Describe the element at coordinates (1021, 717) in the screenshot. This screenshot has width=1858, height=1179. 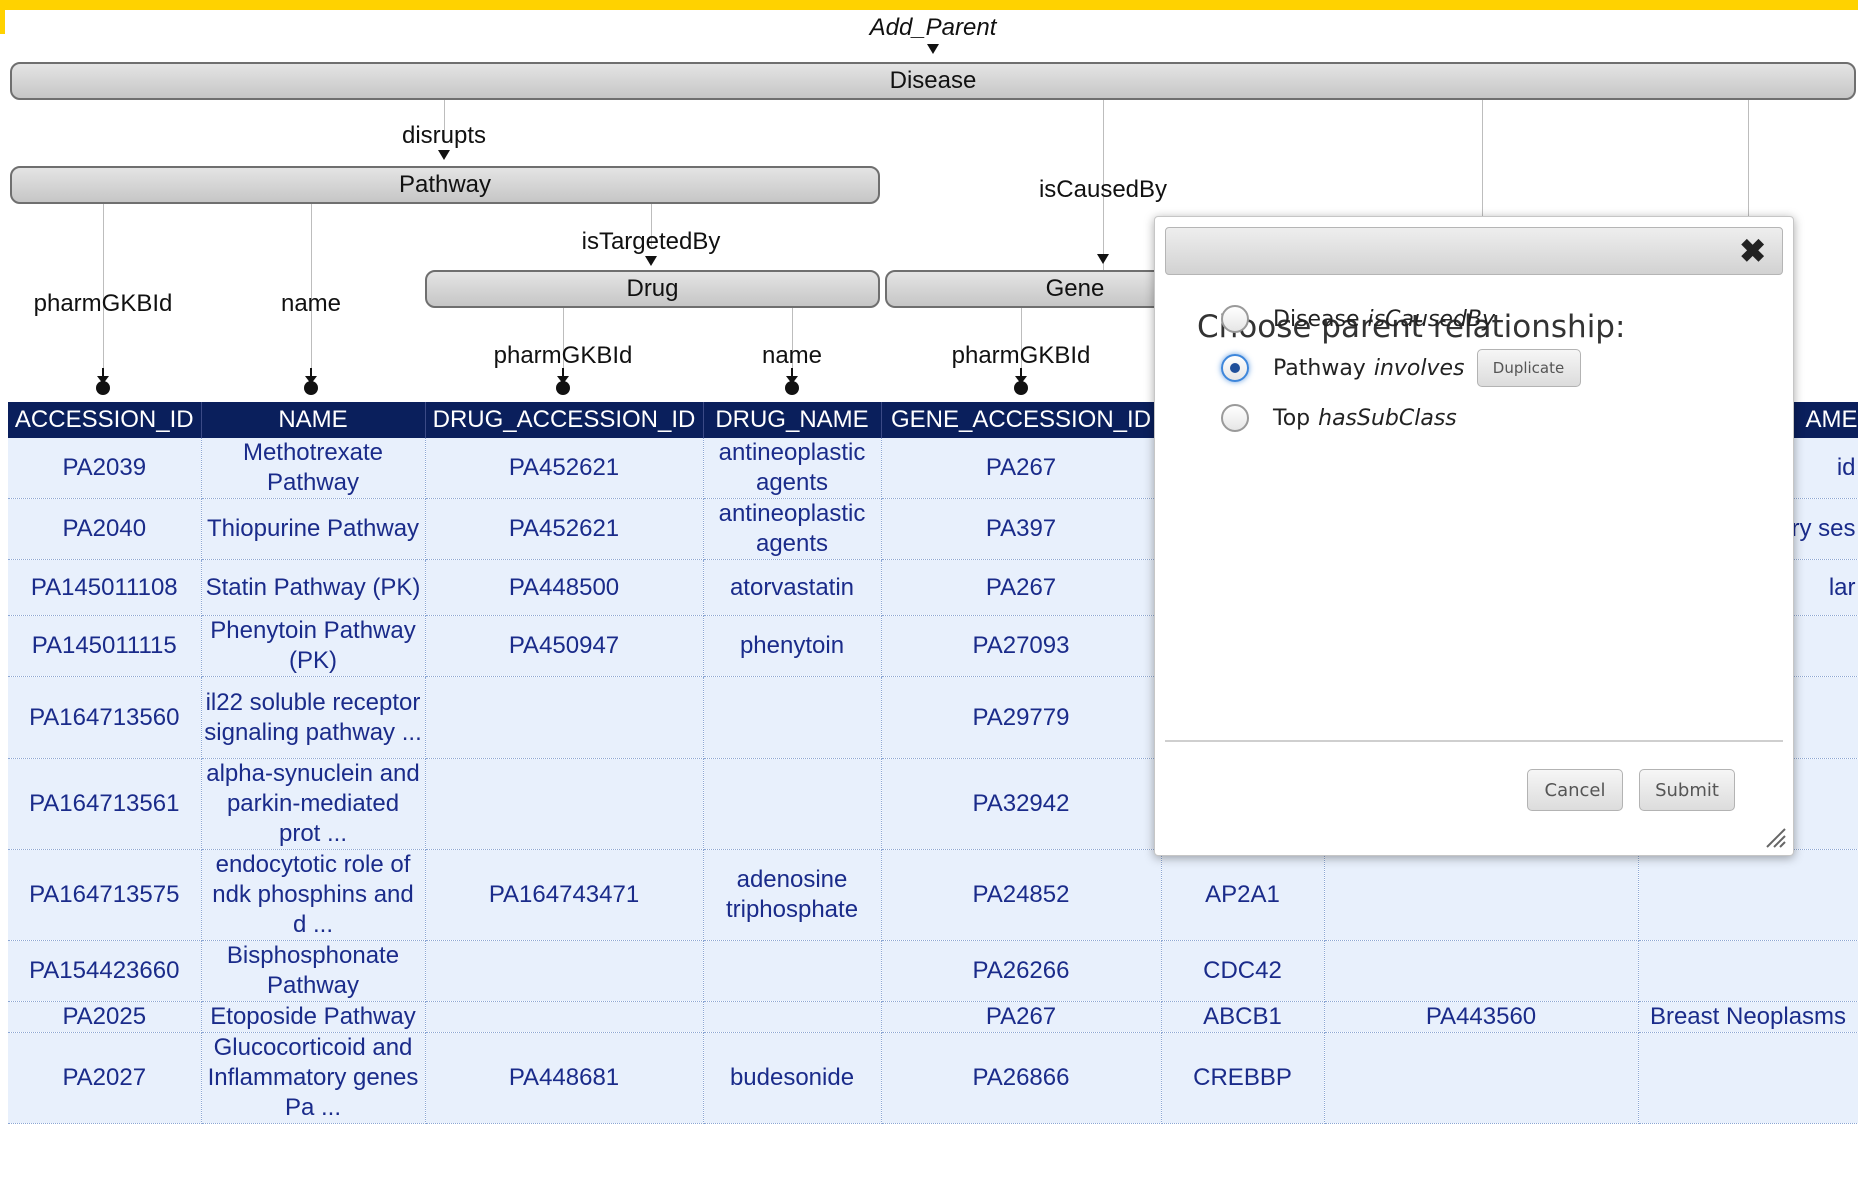
I see `table-cell: PA29779` at that location.